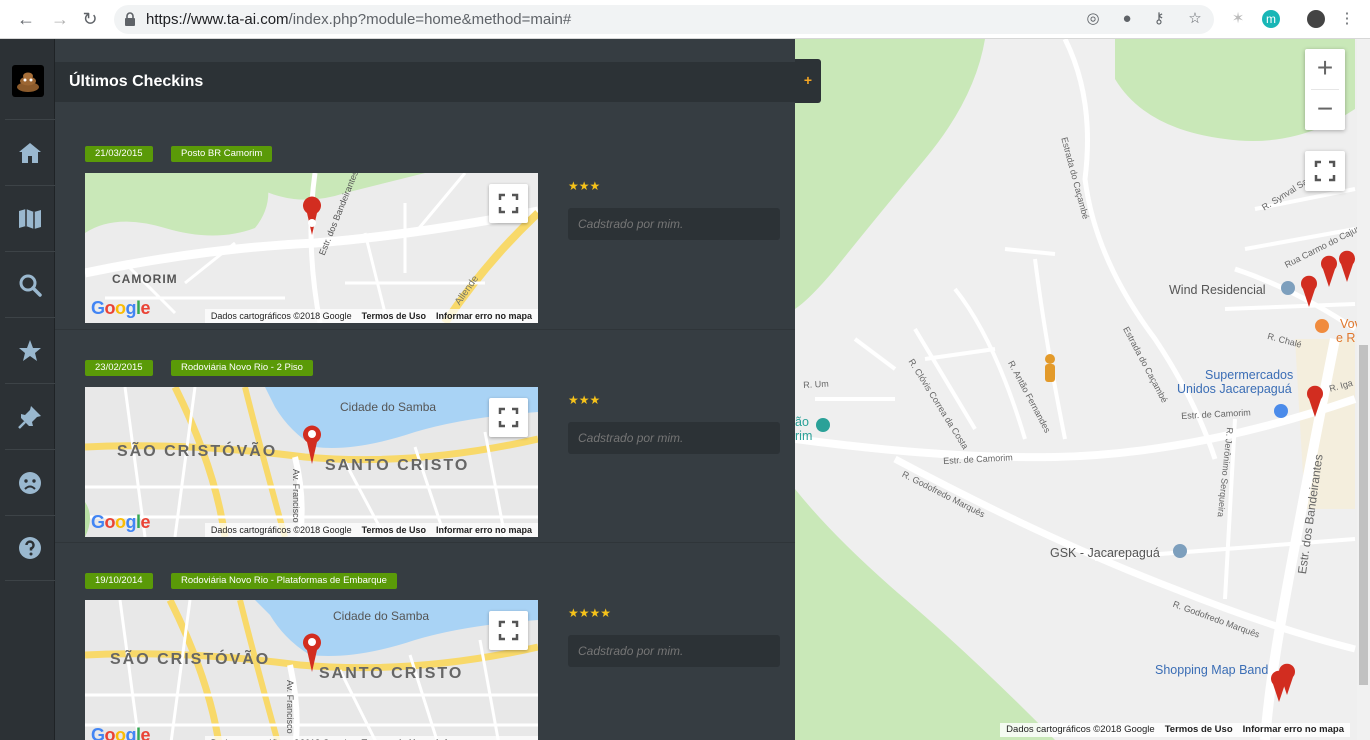 The width and height of the screenshot is (1370, 740). I want to click on place-label: e R, so click(1346, 338).